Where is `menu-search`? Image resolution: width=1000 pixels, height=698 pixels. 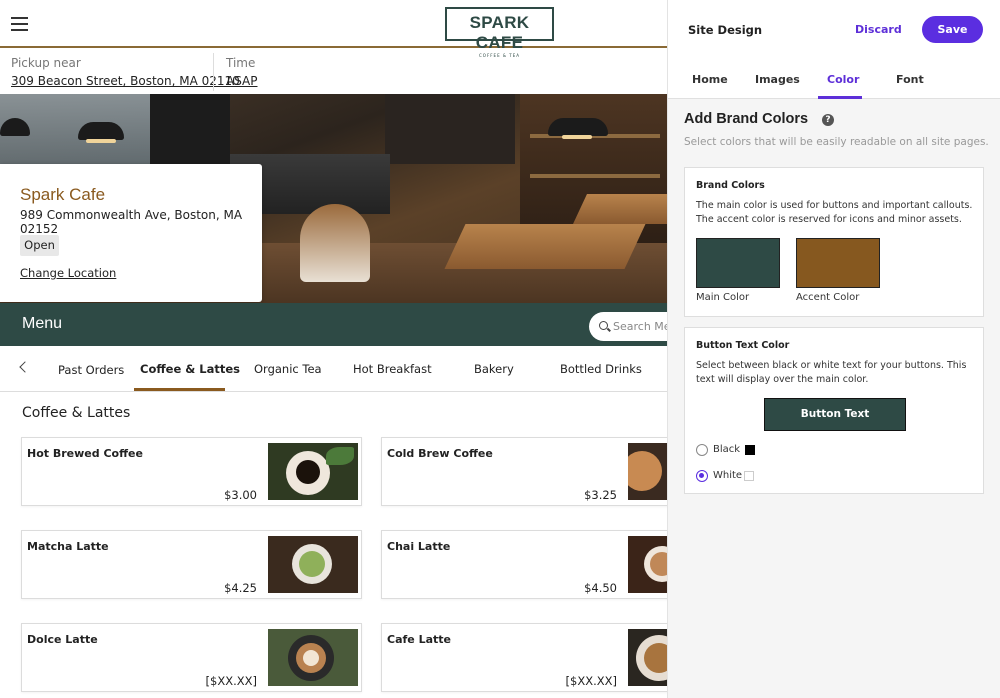 menu-search is located at coordinates (628, 326).